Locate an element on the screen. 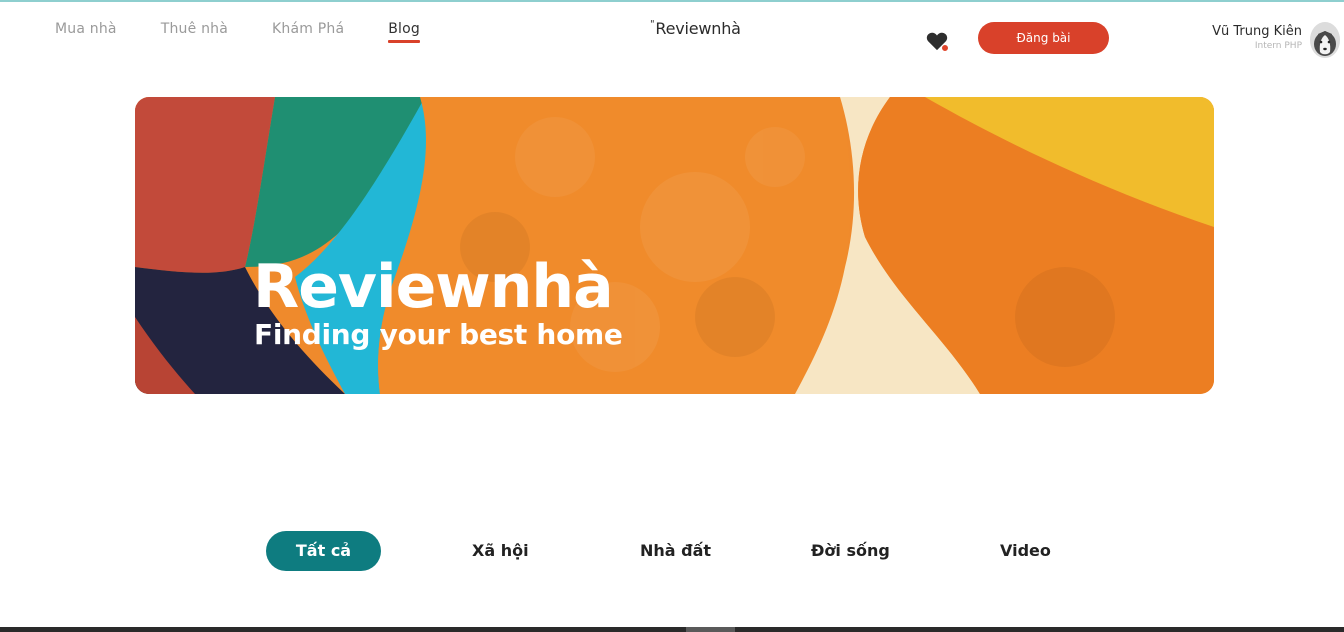 Image resolution: width=1344 pixels, height=632 pixels. tab-tat-ca: Tất cả is located at coordinates (323, 551).